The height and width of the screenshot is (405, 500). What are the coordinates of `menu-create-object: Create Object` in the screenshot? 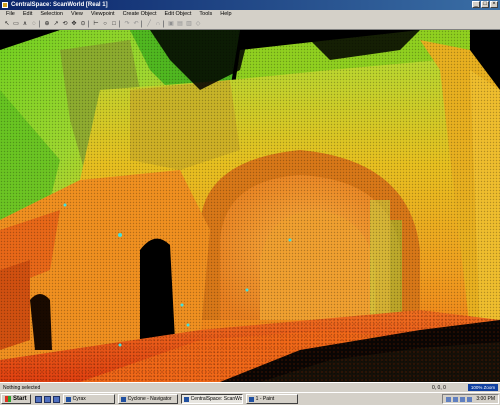 It's located at (140, 14).